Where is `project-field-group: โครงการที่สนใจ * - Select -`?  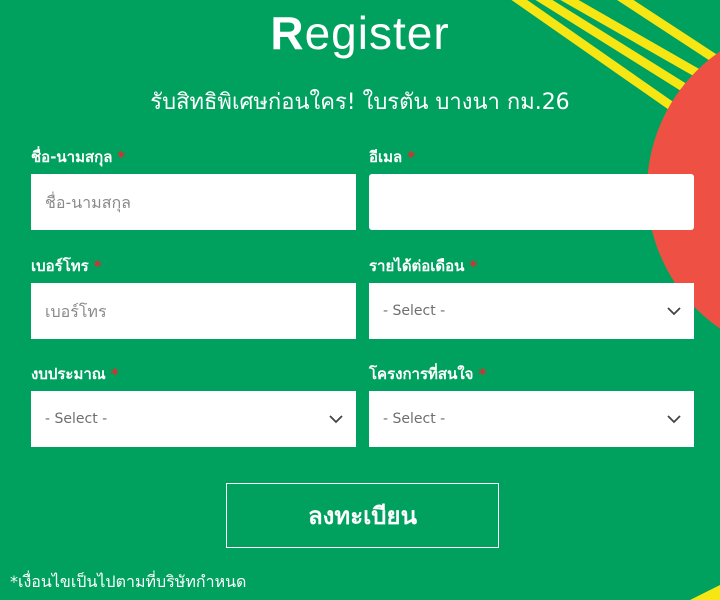
project-field-group: โครงการที่สนใจ * - Select - is located at coordinates (531, 405).